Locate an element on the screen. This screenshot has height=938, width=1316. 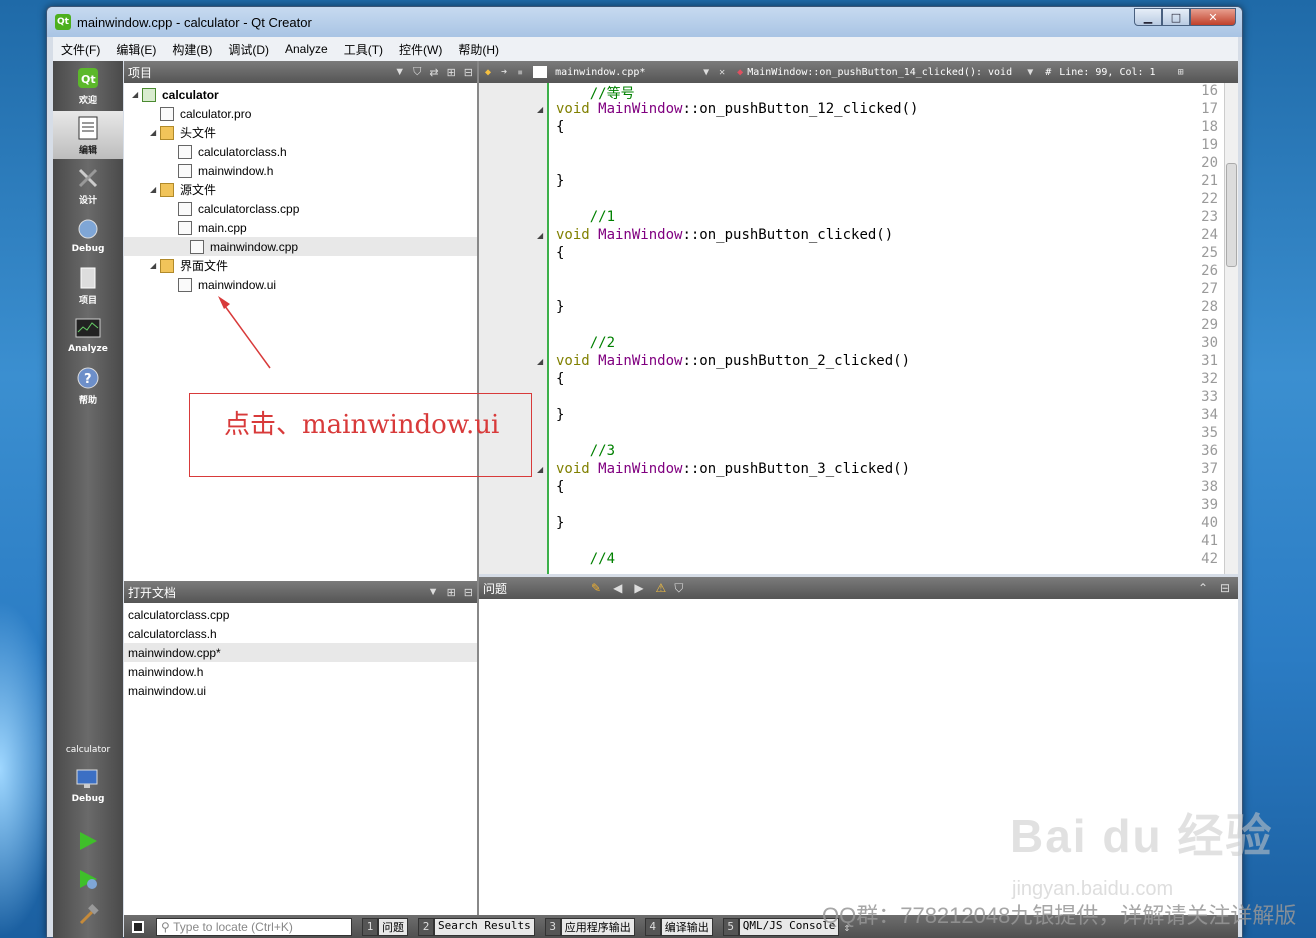
annotation-text: 点击、mainwindow.ui is located at coordinates (362, 425).